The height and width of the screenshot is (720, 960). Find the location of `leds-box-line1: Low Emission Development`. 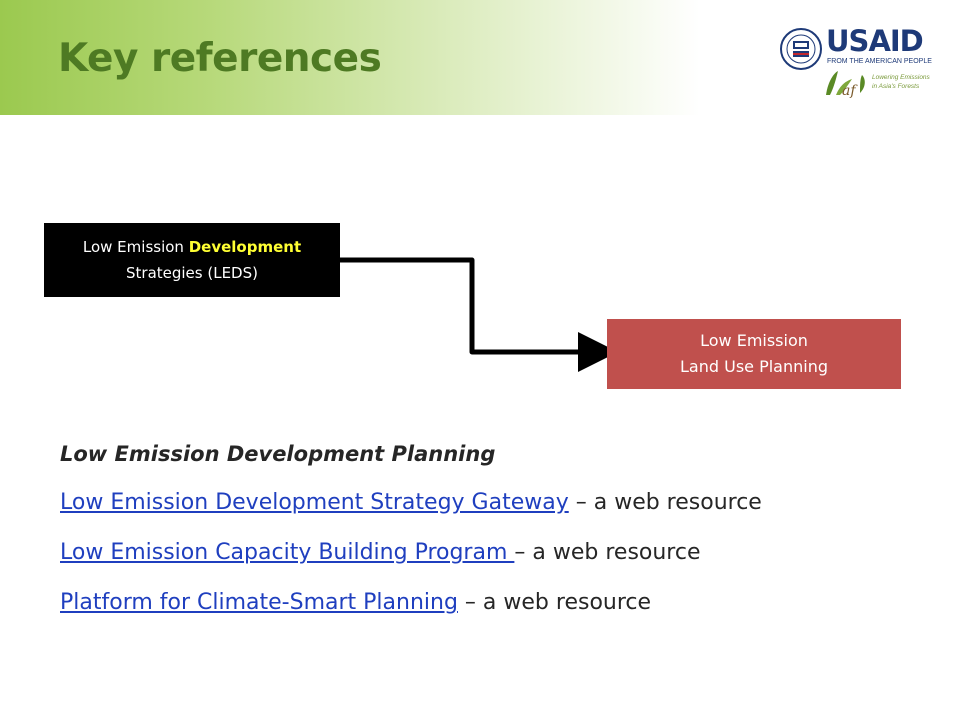

leds-box-line1: Low Emission Development is located at coordinates (192, 247).